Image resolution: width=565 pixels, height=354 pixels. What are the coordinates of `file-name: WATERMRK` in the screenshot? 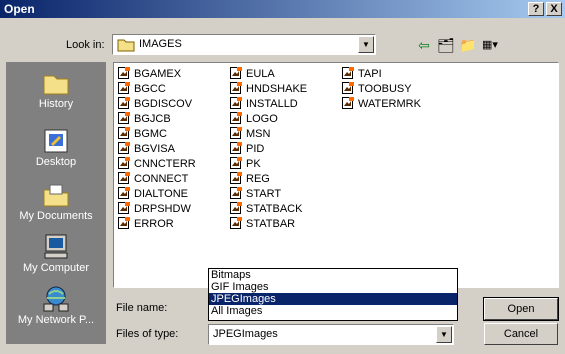 It's located at (389, 104).